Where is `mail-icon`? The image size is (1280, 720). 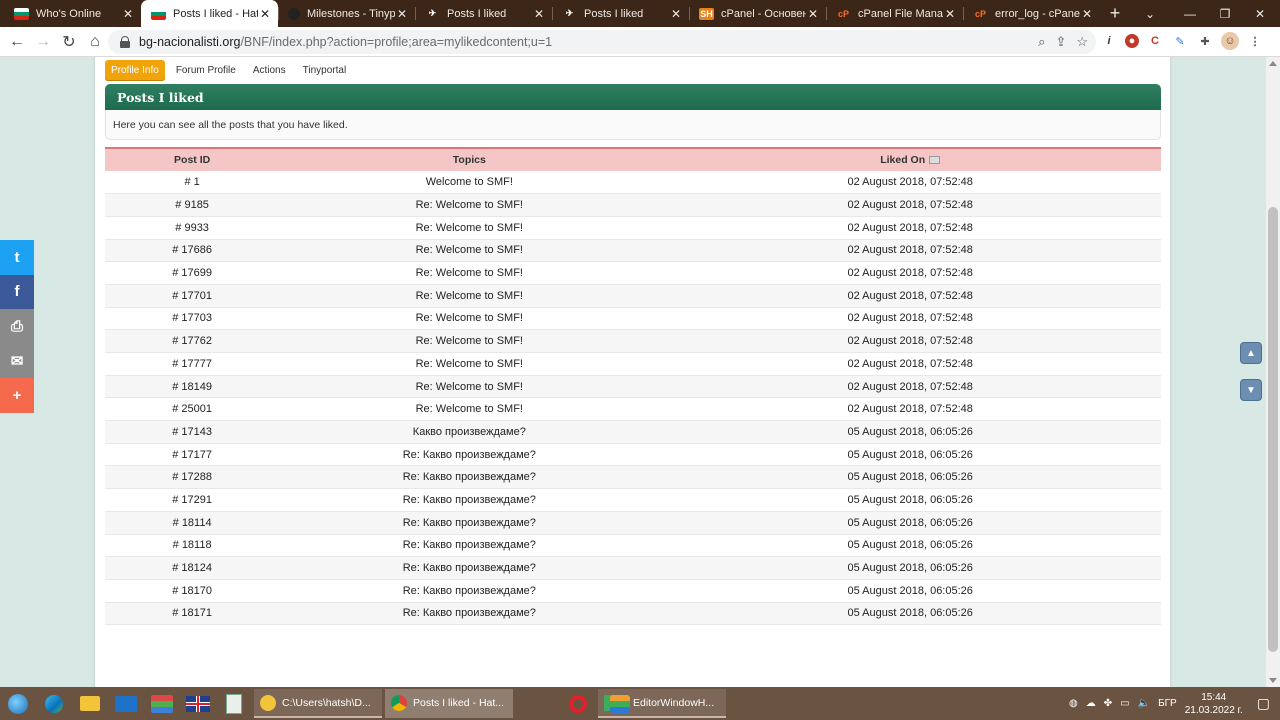 mail-icon is located at coordinates (126, 703).